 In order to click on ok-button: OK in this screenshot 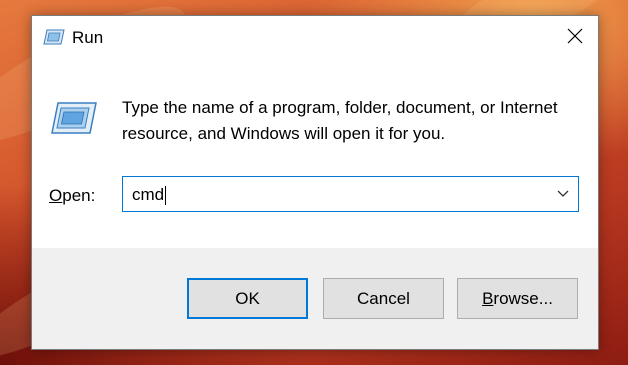, I will do `click(247, 298)`.